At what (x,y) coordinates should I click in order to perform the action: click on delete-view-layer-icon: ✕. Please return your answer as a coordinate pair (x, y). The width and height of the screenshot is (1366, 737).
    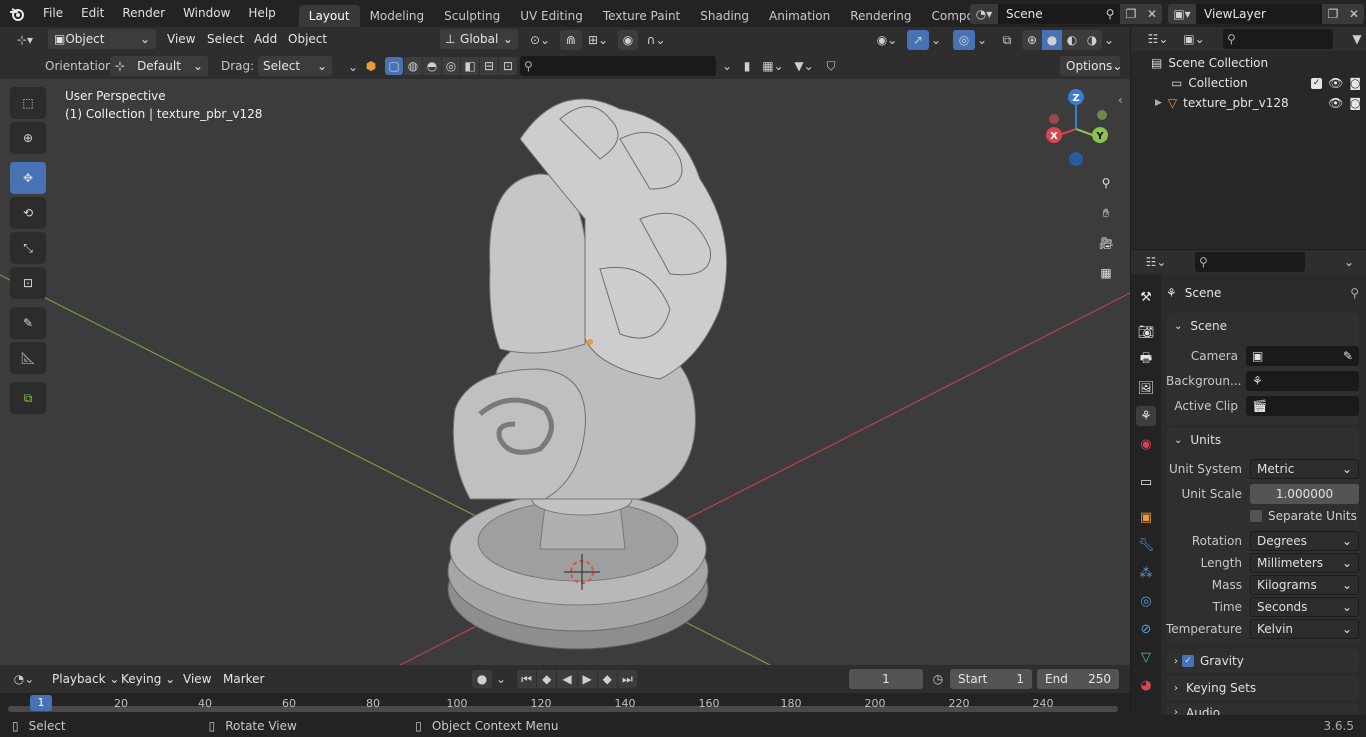
    Looking at the image, I should click on (1354, 13).